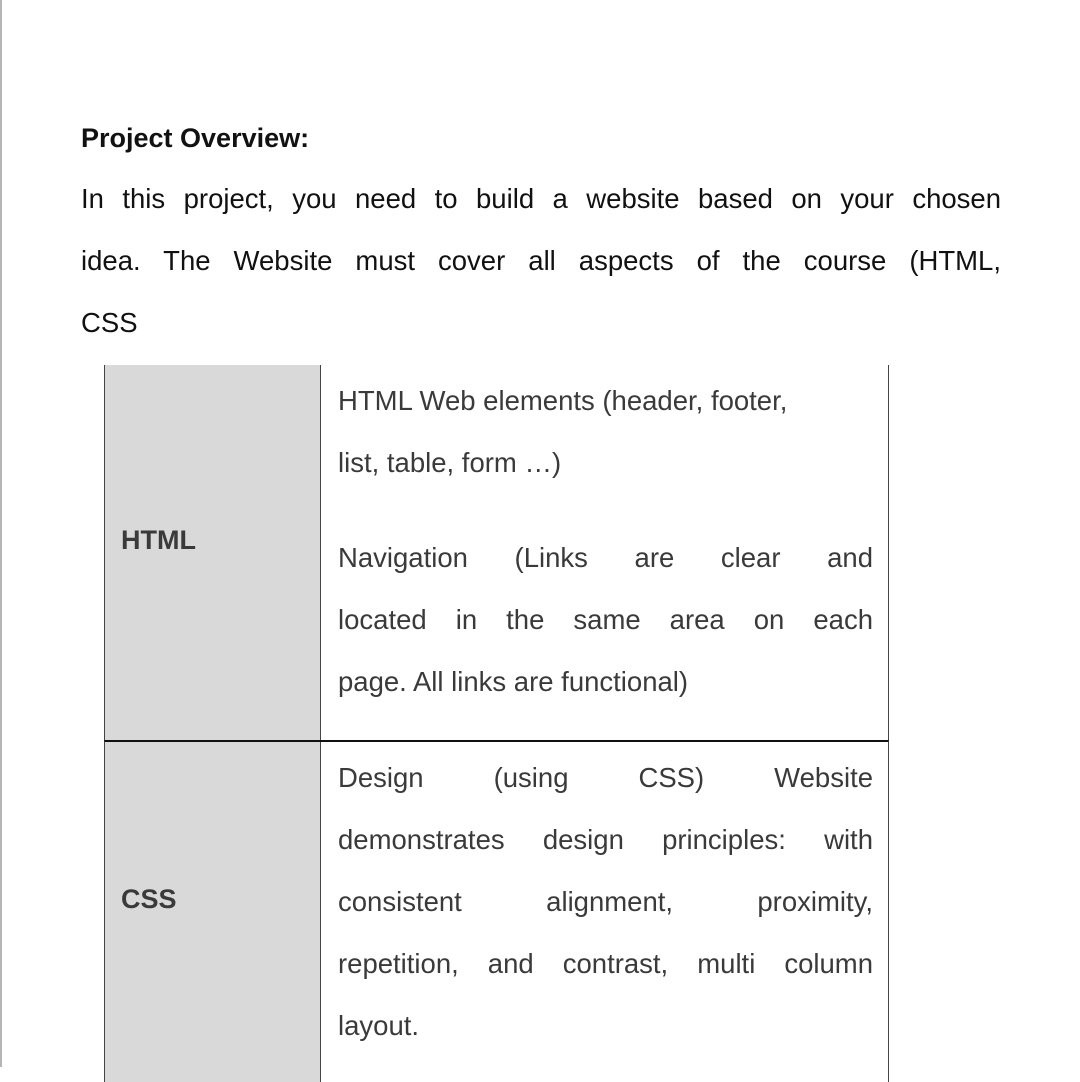 This screenshot has height=1082, width=1080. Describe the element at coordinates (604, 519) in the screenshot. I see `item-separator` at that location.